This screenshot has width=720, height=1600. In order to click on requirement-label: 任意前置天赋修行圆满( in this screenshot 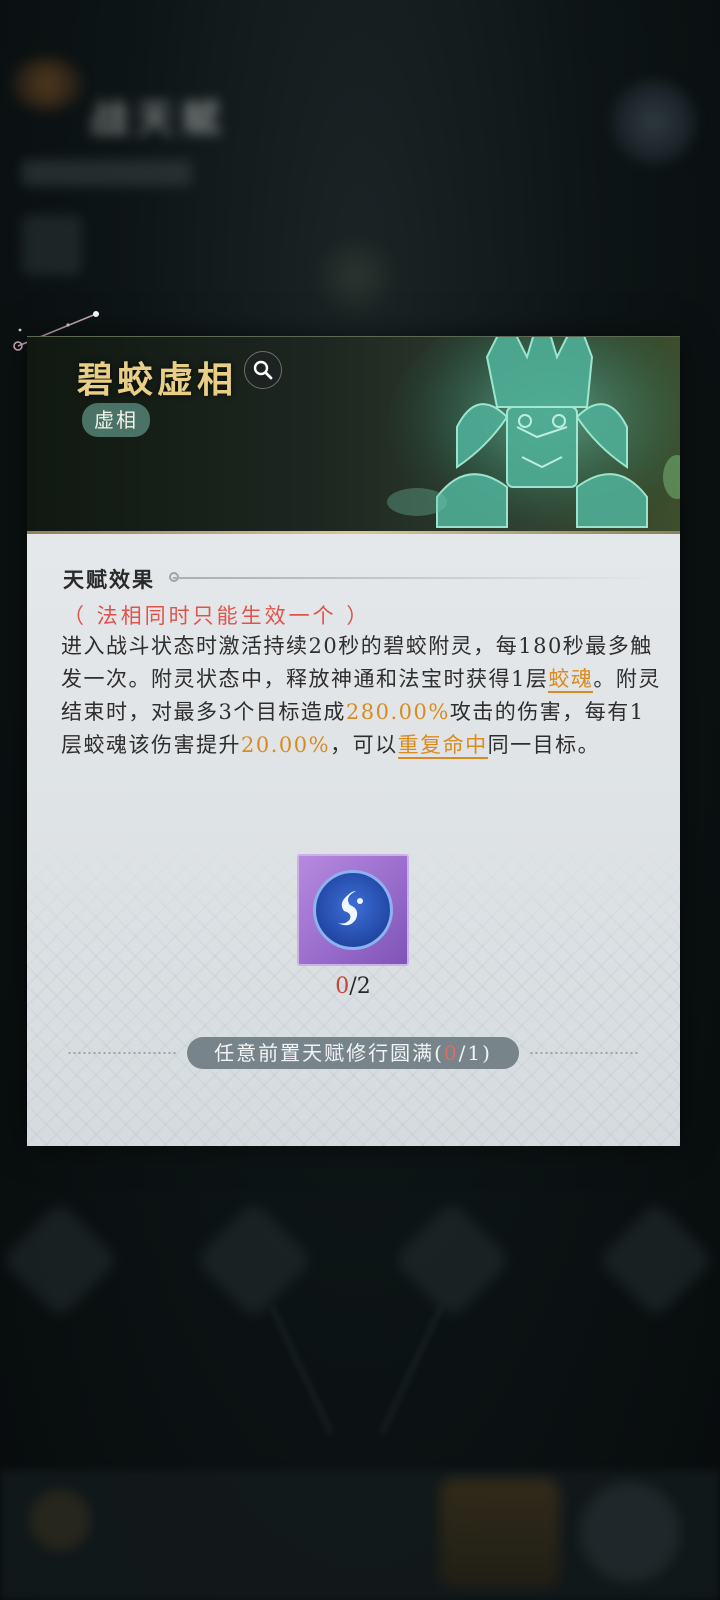, I will do `click(329, 1053)`.